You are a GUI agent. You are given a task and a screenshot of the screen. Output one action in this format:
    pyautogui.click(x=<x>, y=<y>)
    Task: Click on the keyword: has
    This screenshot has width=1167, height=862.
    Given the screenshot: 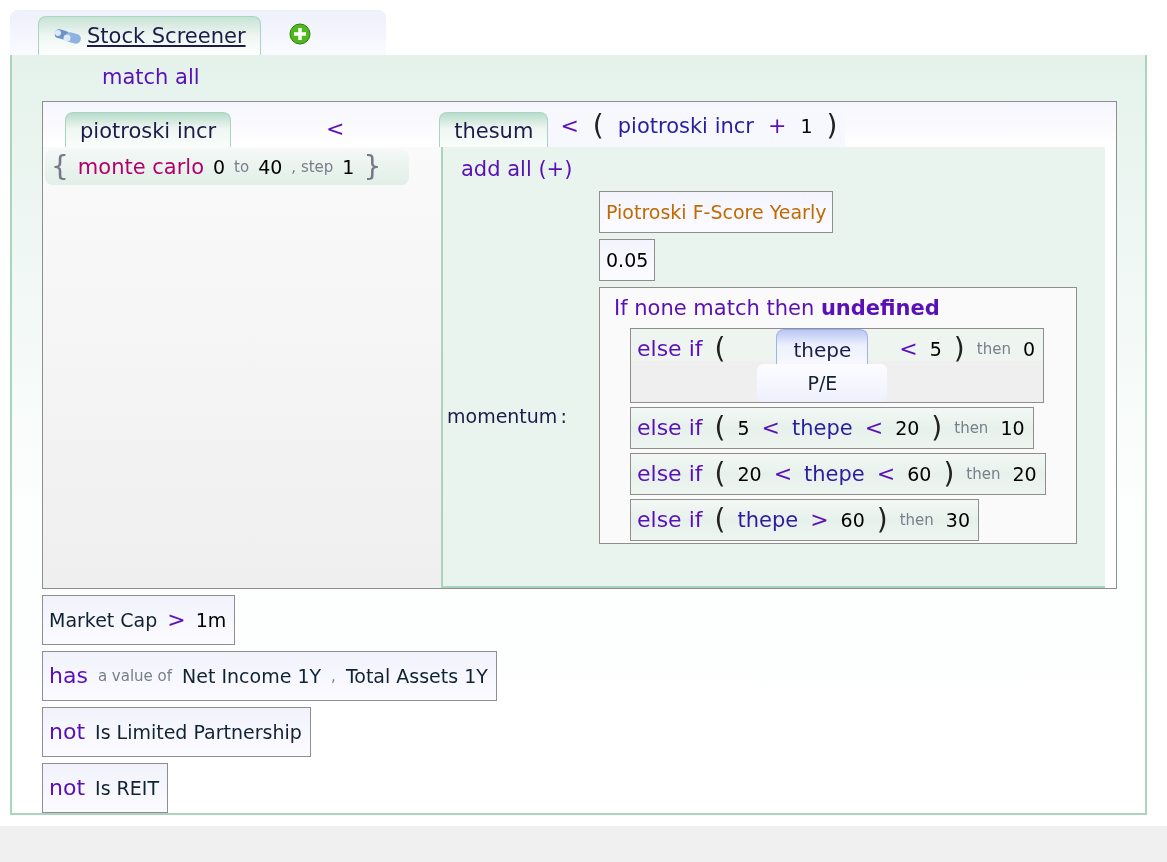 What is the action you would take?
    pyautogui.click(x=68, y=676)
    